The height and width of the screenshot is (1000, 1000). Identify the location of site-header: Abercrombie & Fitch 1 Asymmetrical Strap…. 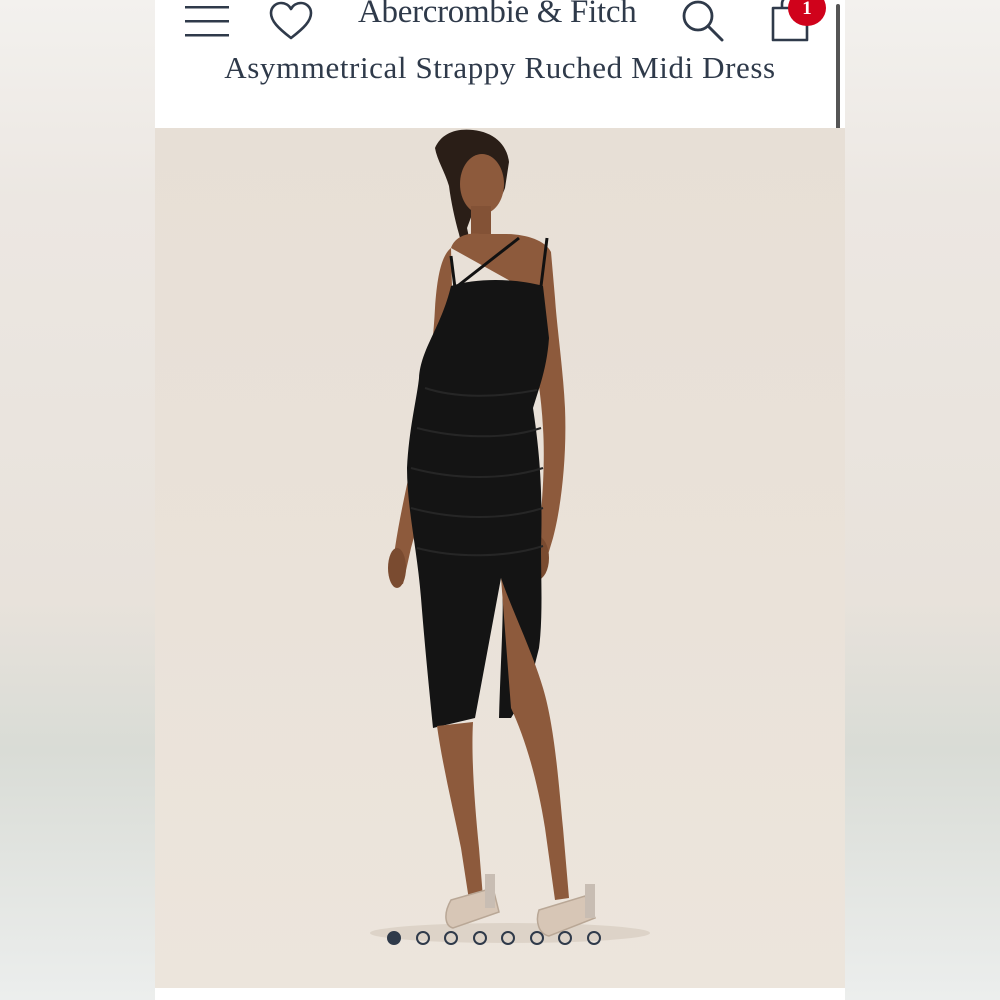
(500, 68).